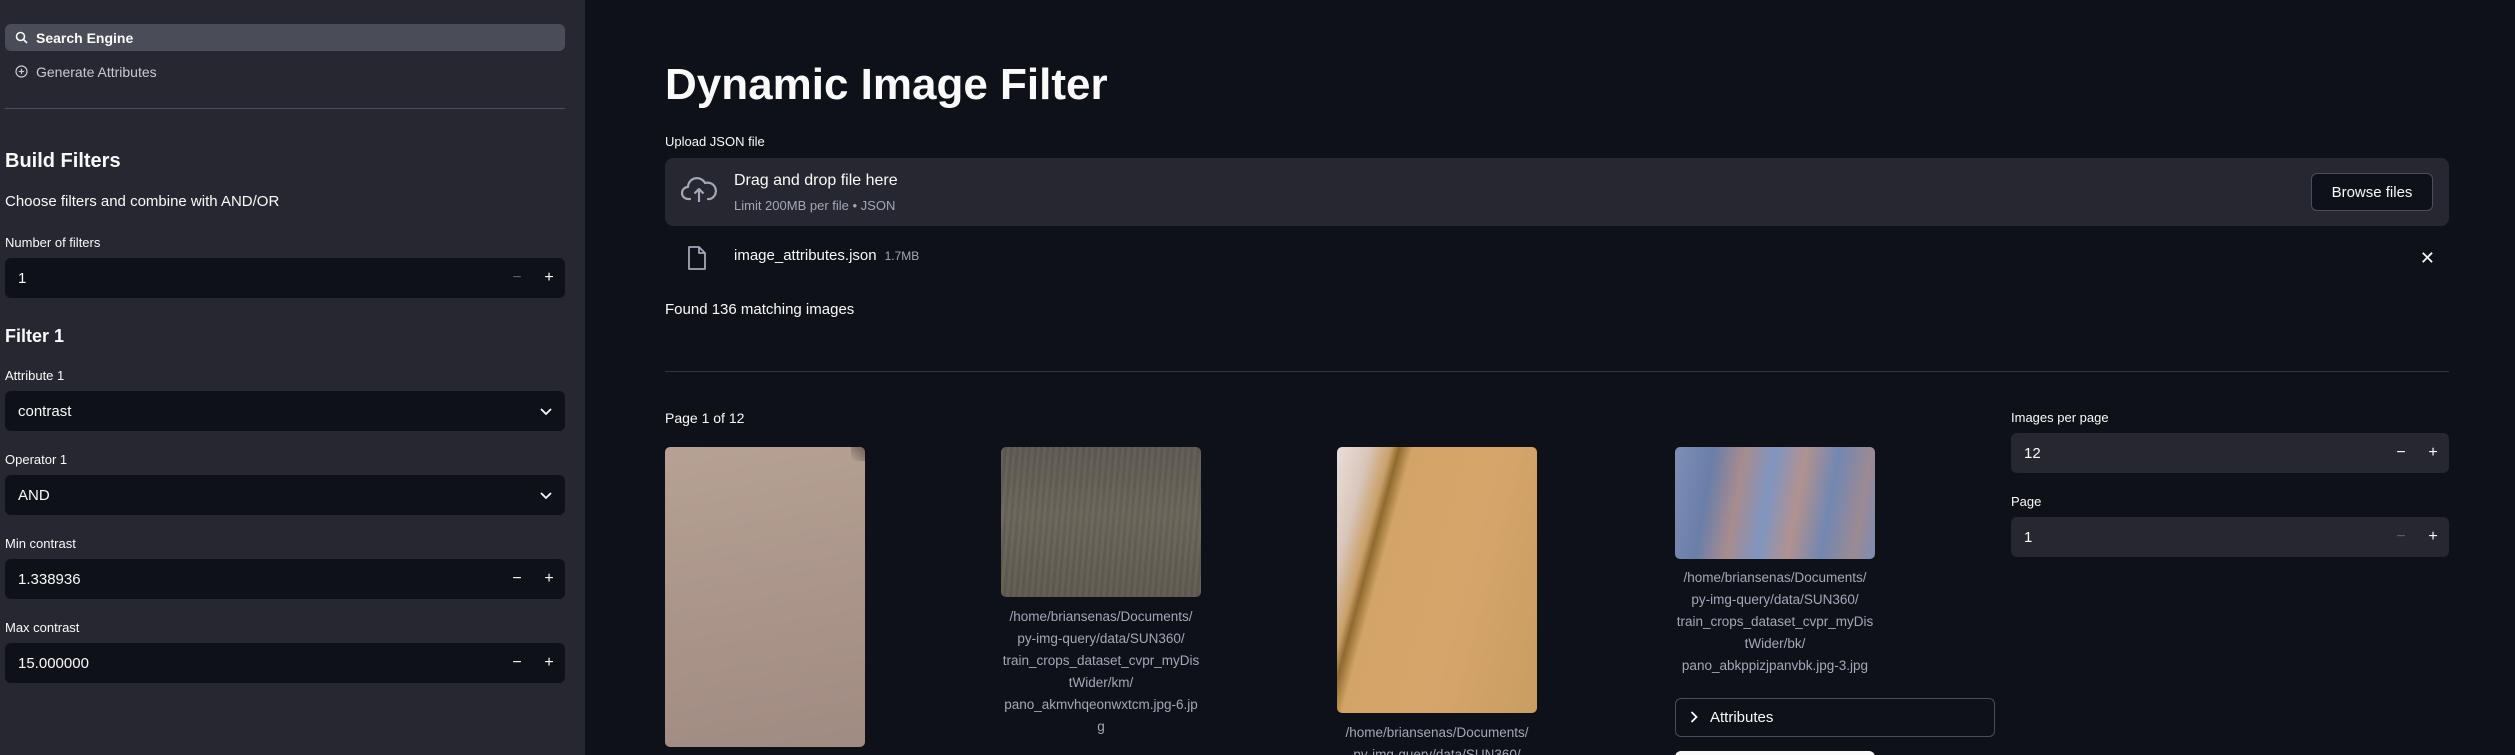 Image resolution: width=2515 pixels, height=755 pixels. What do you see at coordinates (2401, 453) in the screenshot?
I see `images-per-page-decrement-button: −` at bounding box center [2401, 453].